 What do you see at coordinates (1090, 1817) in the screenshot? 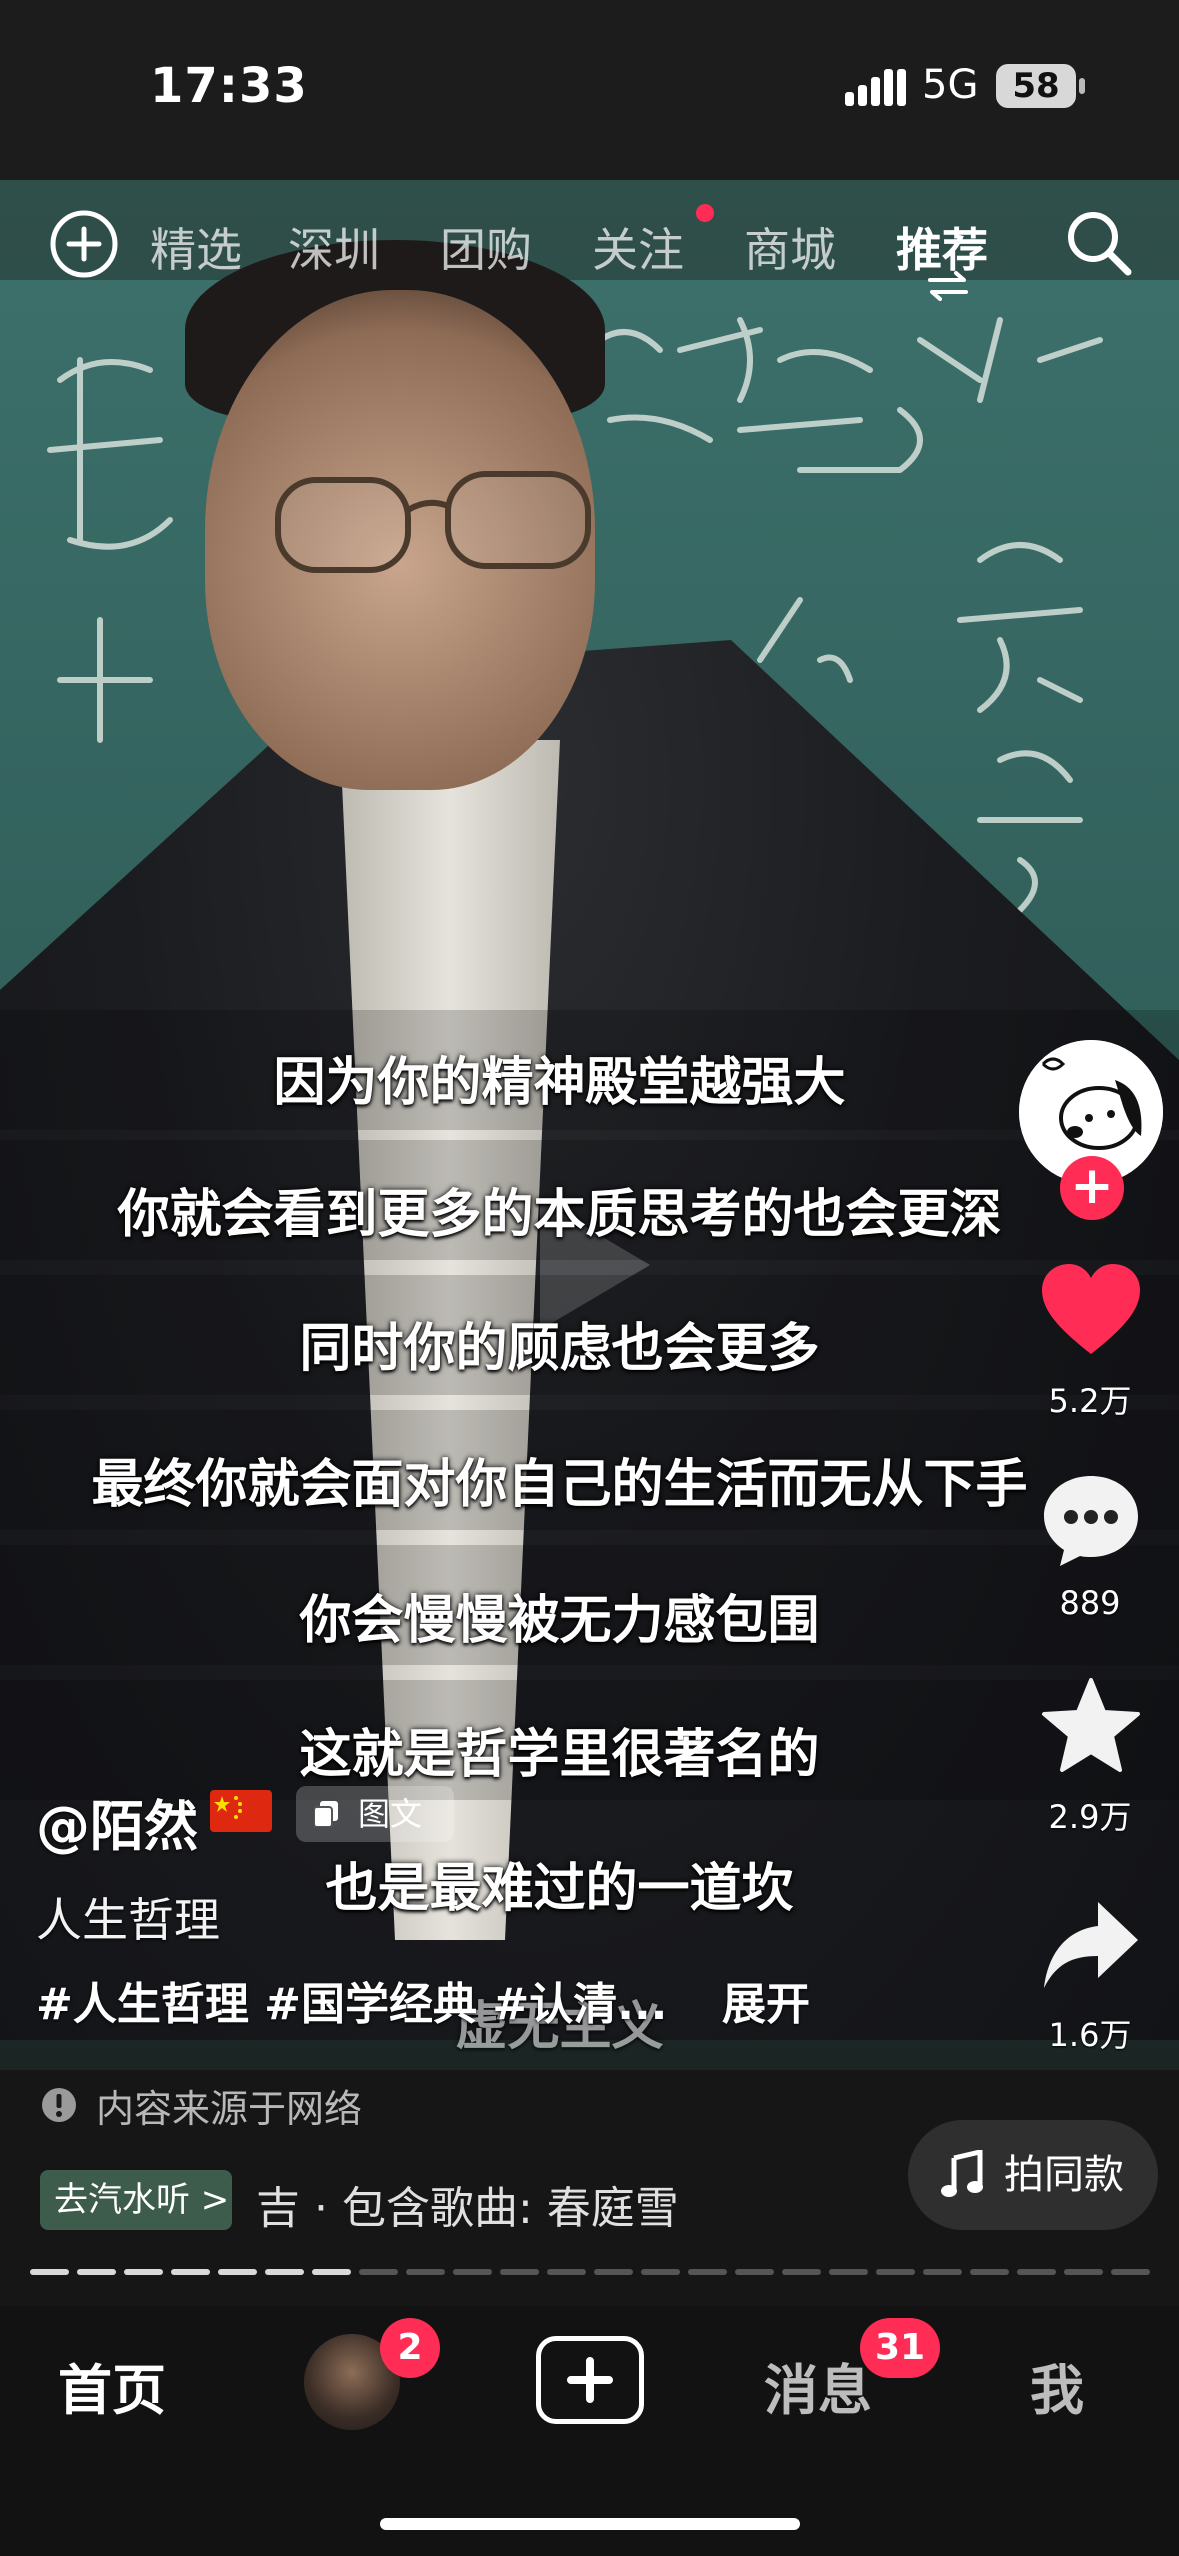
I see `favorite-count: 2.9万` at bounding box center [1090, 1817].